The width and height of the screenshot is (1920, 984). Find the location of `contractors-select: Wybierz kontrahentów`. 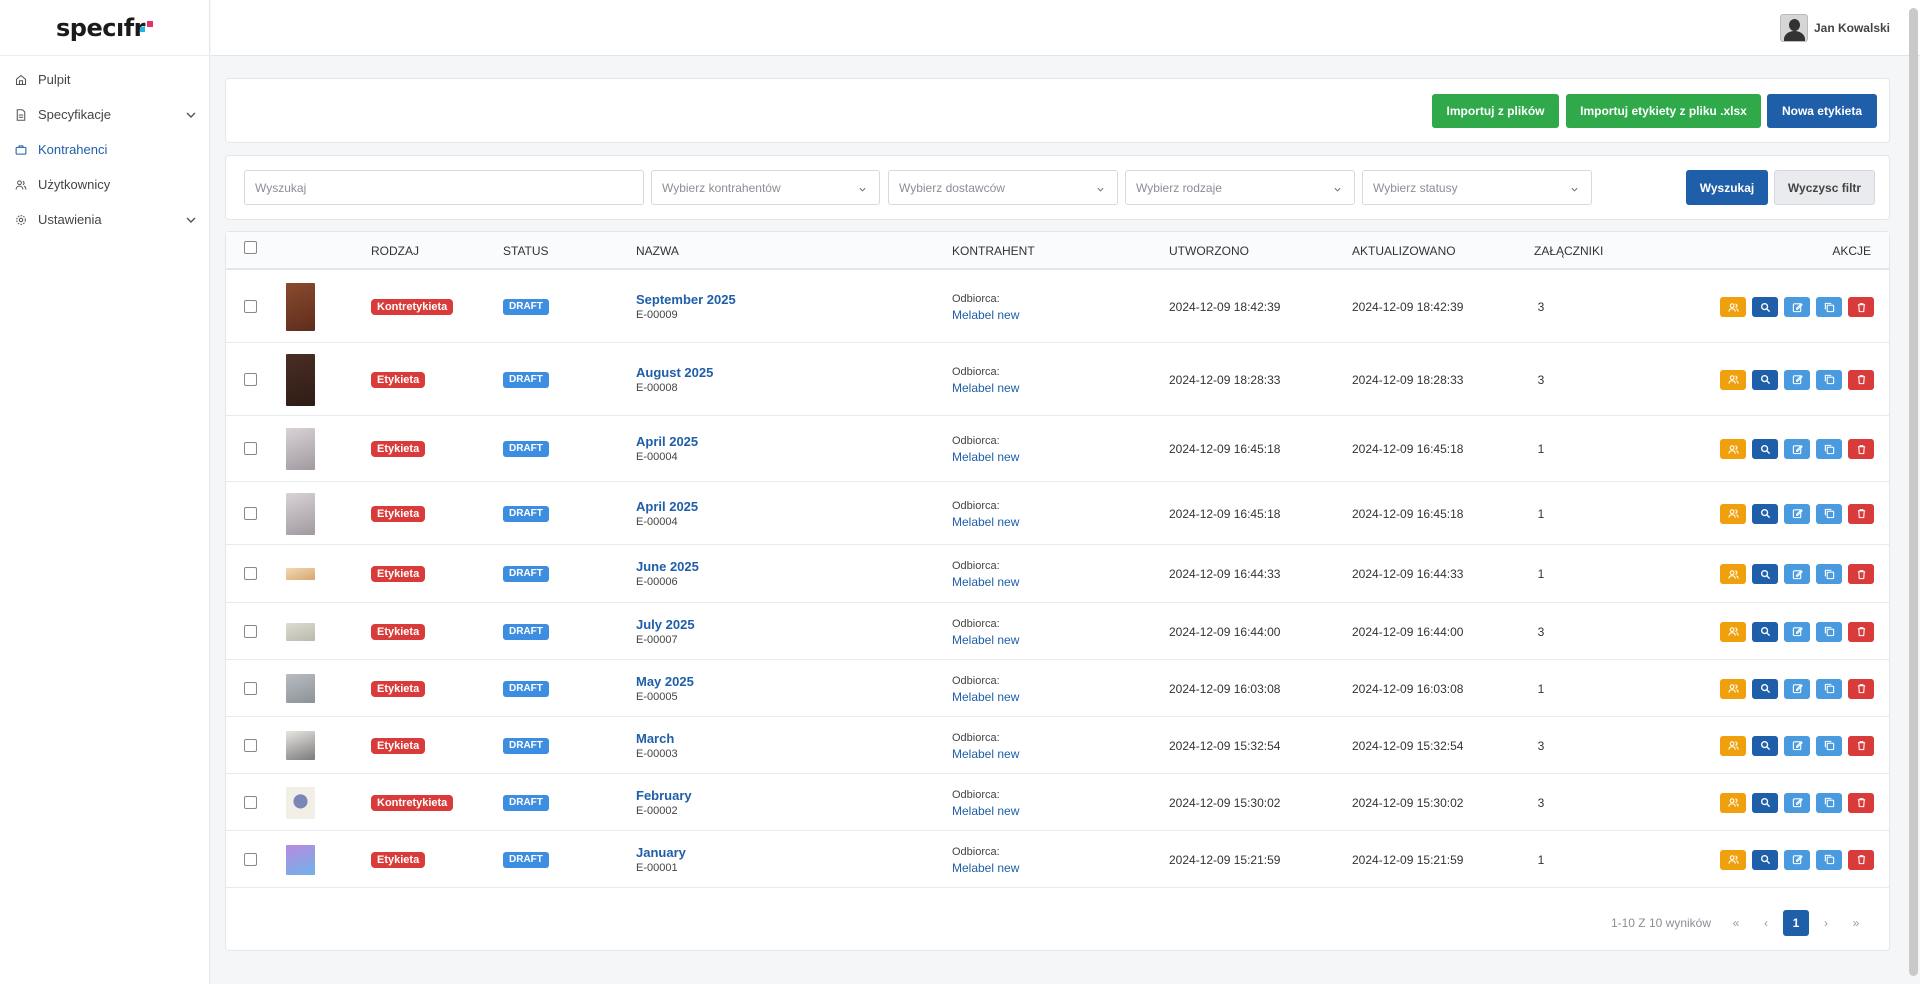

contractors-select: Wybierz kontrahentów is located at coordinates (765, 187).